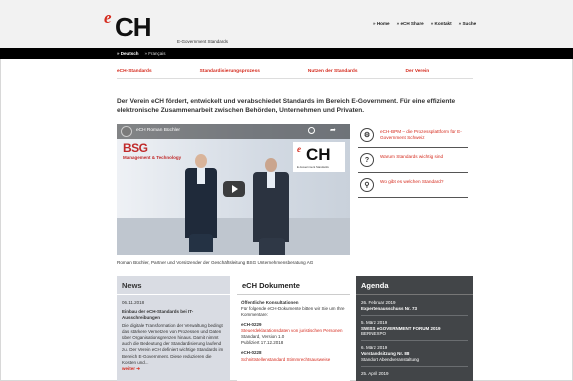 The width and height of the screenshot is (573, 381). I want to click on news-more-link: weiter ➔, so click(173, 369).